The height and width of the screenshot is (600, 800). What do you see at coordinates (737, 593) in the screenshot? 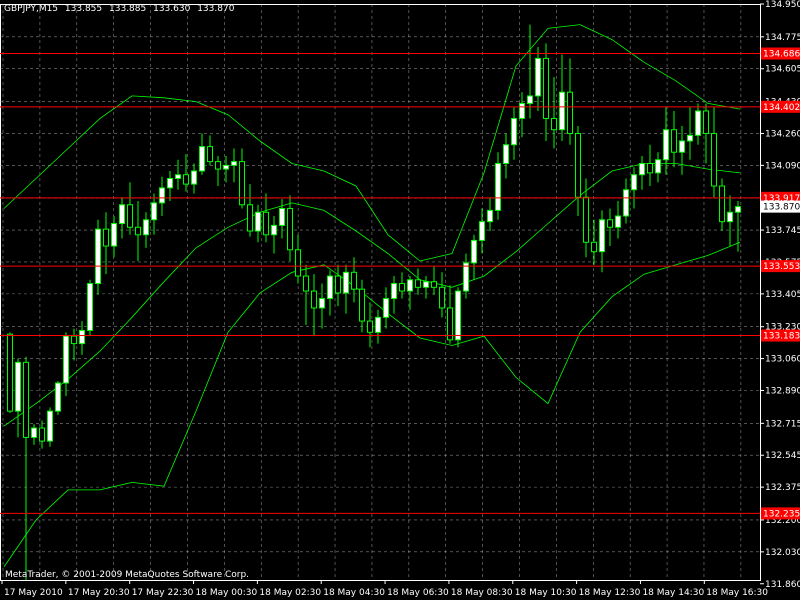
I see `x-tick-label: 18 May 16:30` at bounding box center [737, 593].